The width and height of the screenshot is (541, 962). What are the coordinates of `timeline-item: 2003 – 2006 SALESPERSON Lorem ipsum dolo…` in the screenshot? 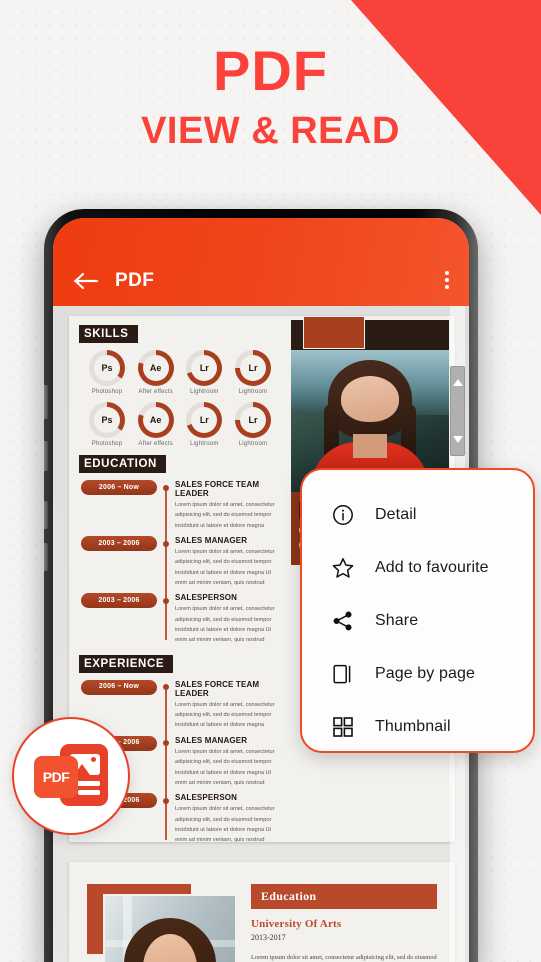 It's located at (181, 619).